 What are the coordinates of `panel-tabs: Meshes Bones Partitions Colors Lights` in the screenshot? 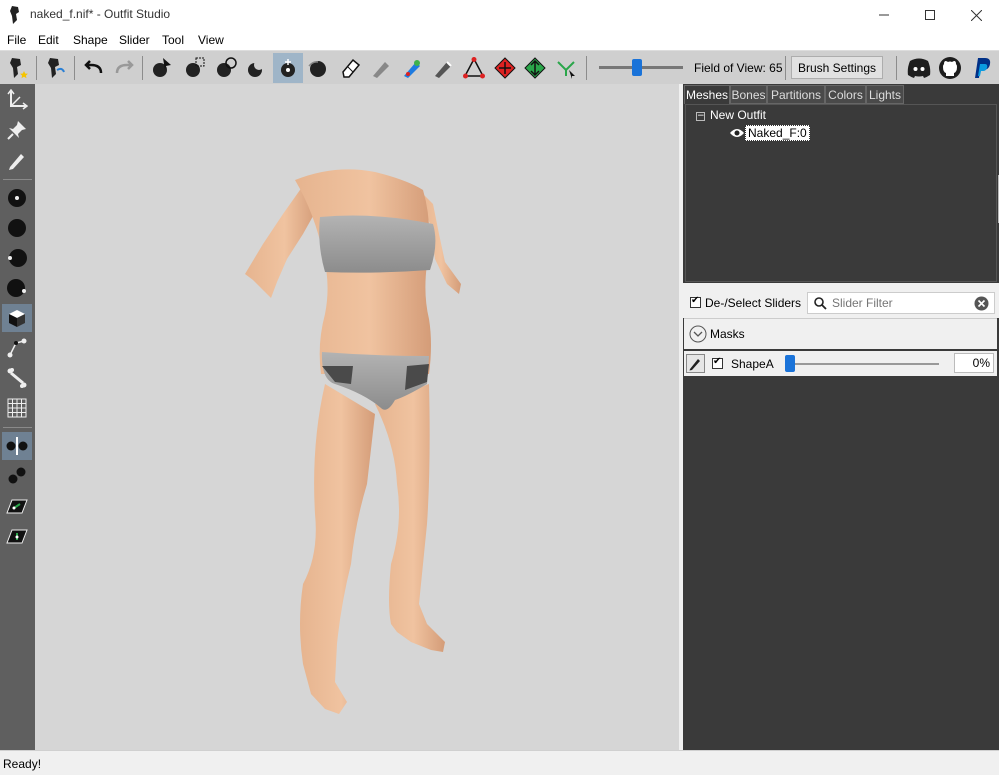 It's located at (841, 94).